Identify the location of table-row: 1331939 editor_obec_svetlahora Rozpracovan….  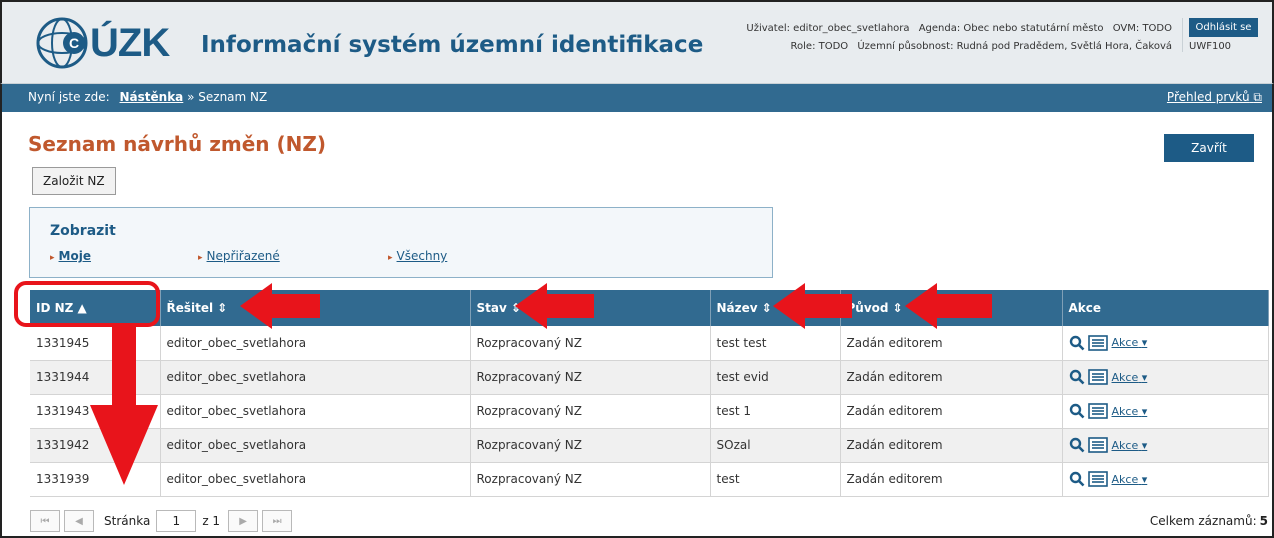
(649, 479).